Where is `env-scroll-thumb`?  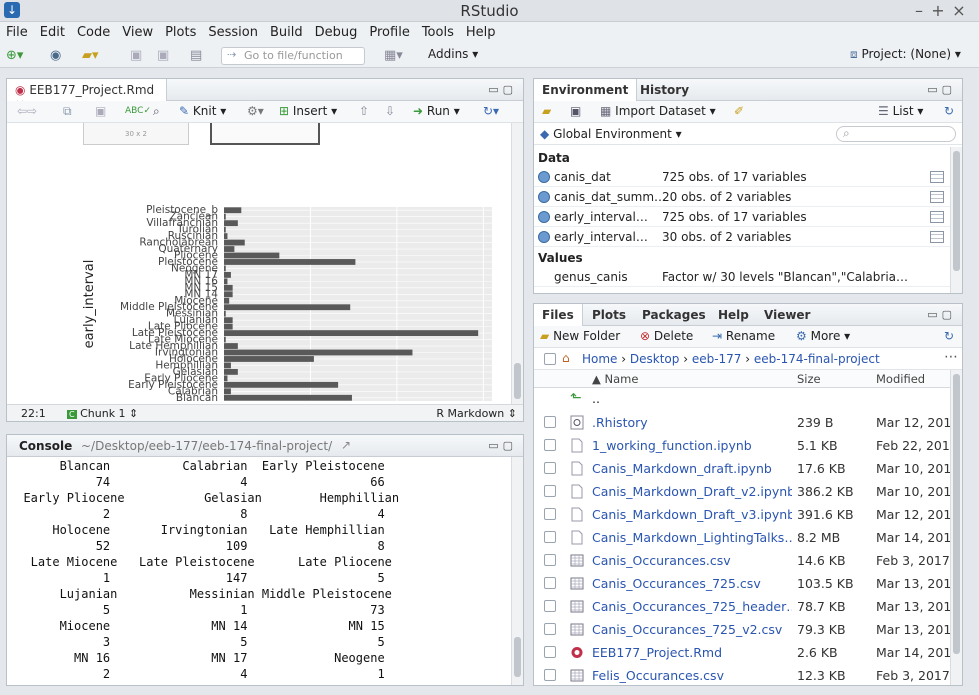
env-scroll-thumb is located at coordinates (956, 211).